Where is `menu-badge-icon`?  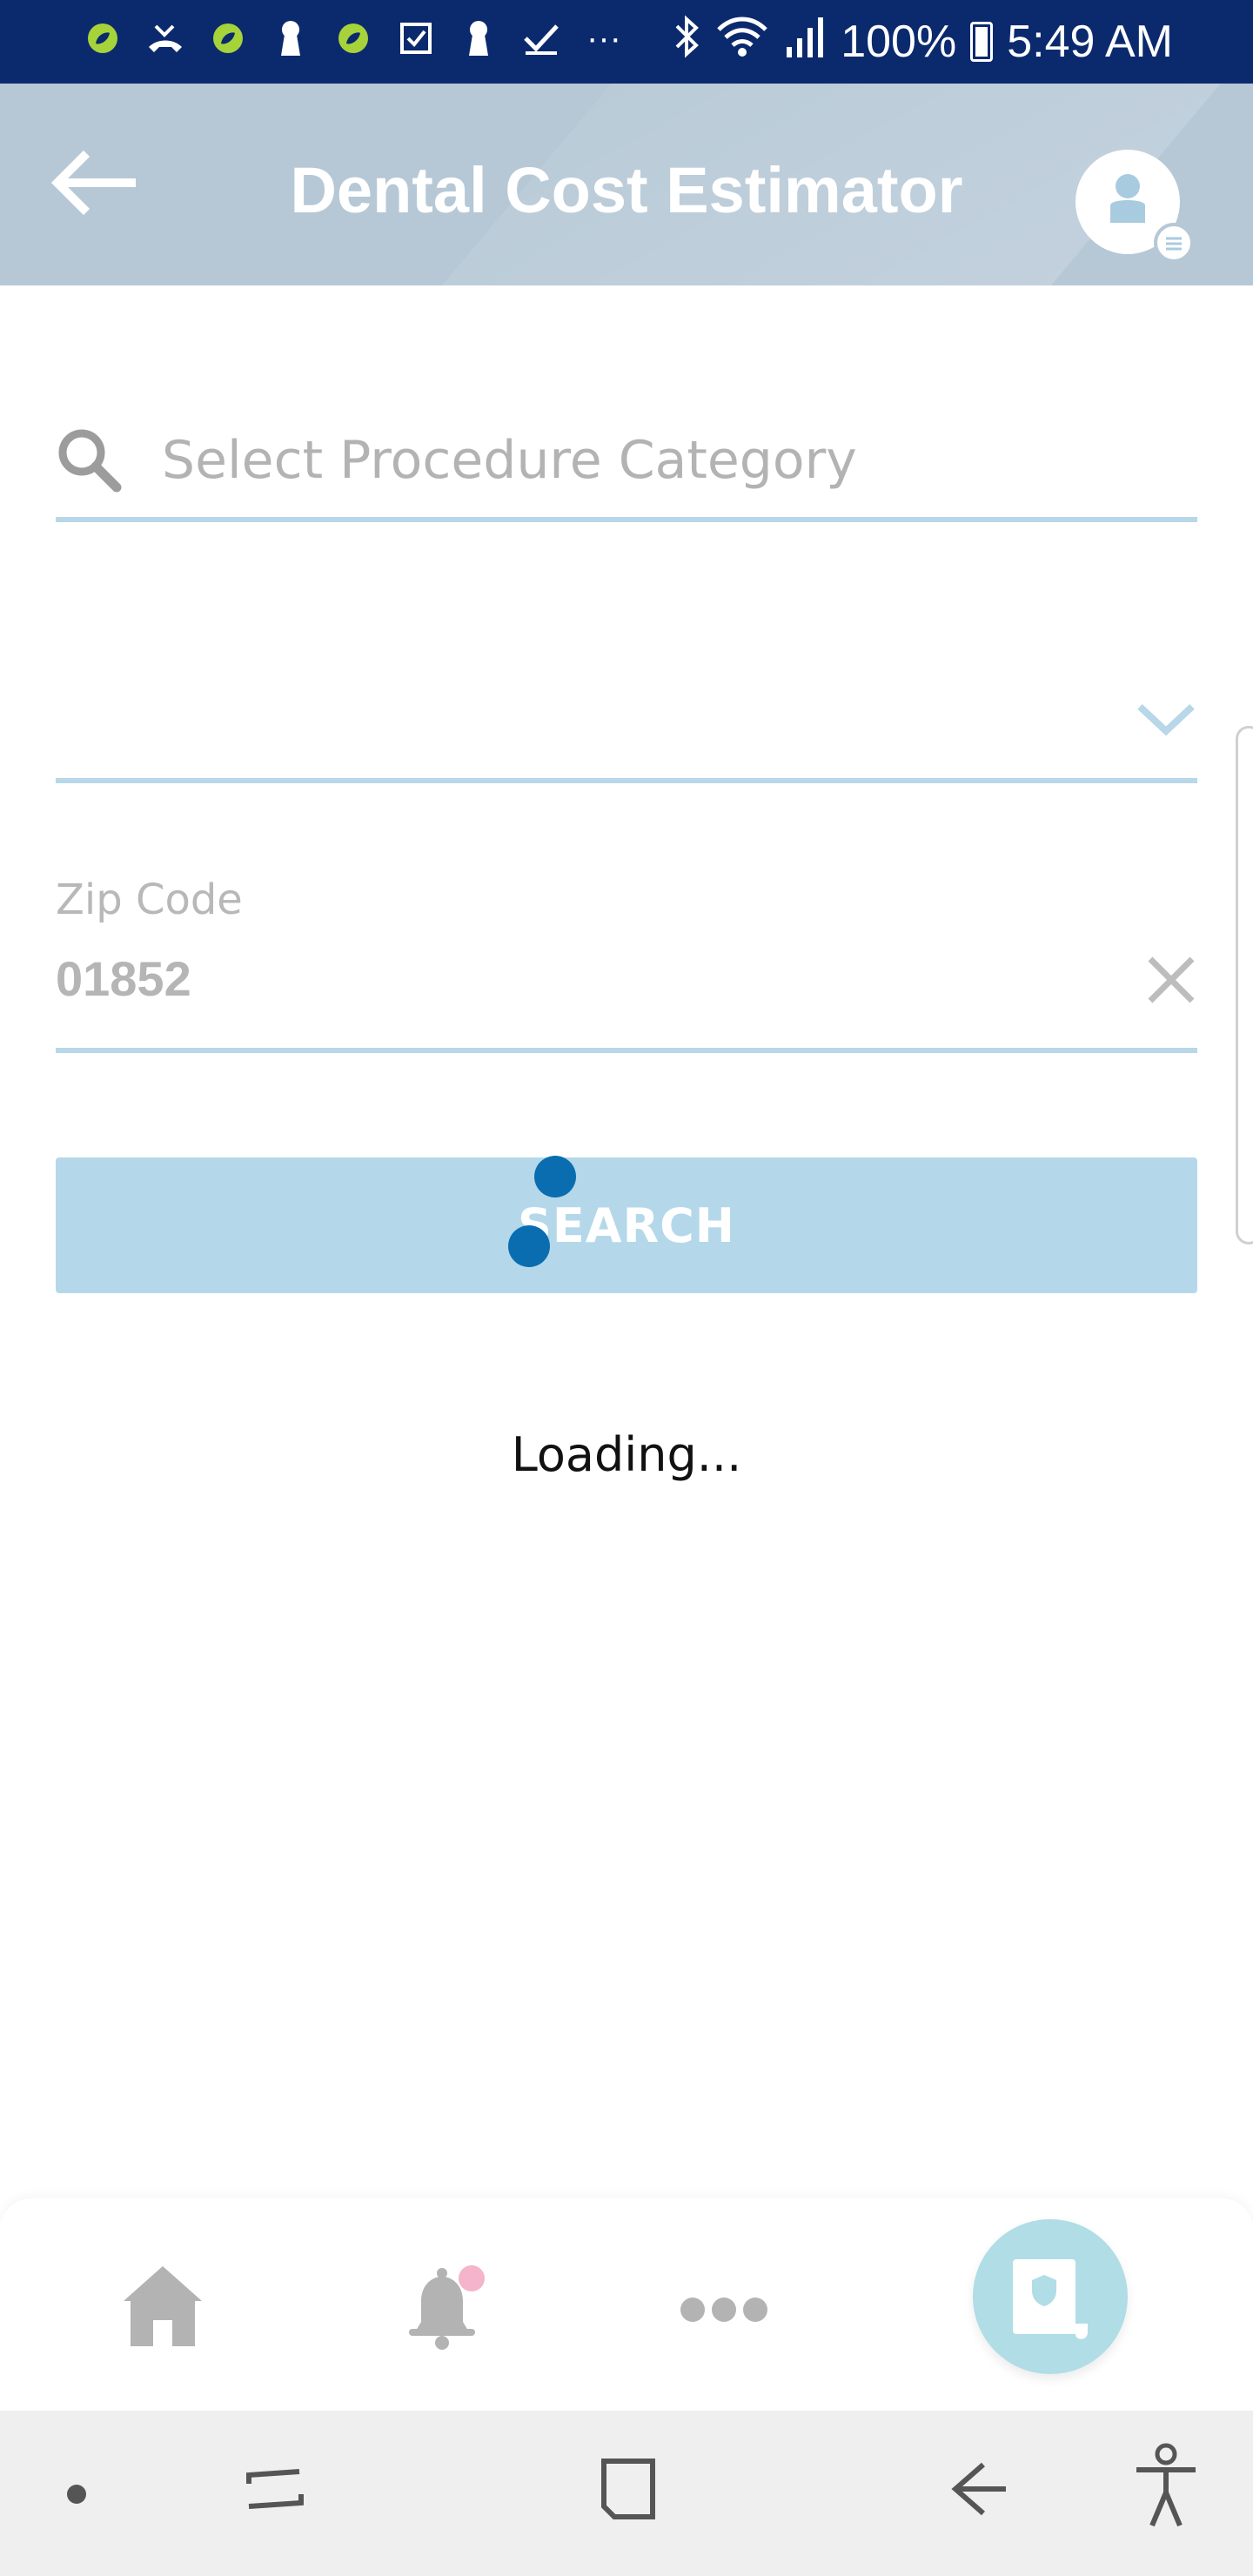
menu-badge-icon is located at coordinates (1174, 243).